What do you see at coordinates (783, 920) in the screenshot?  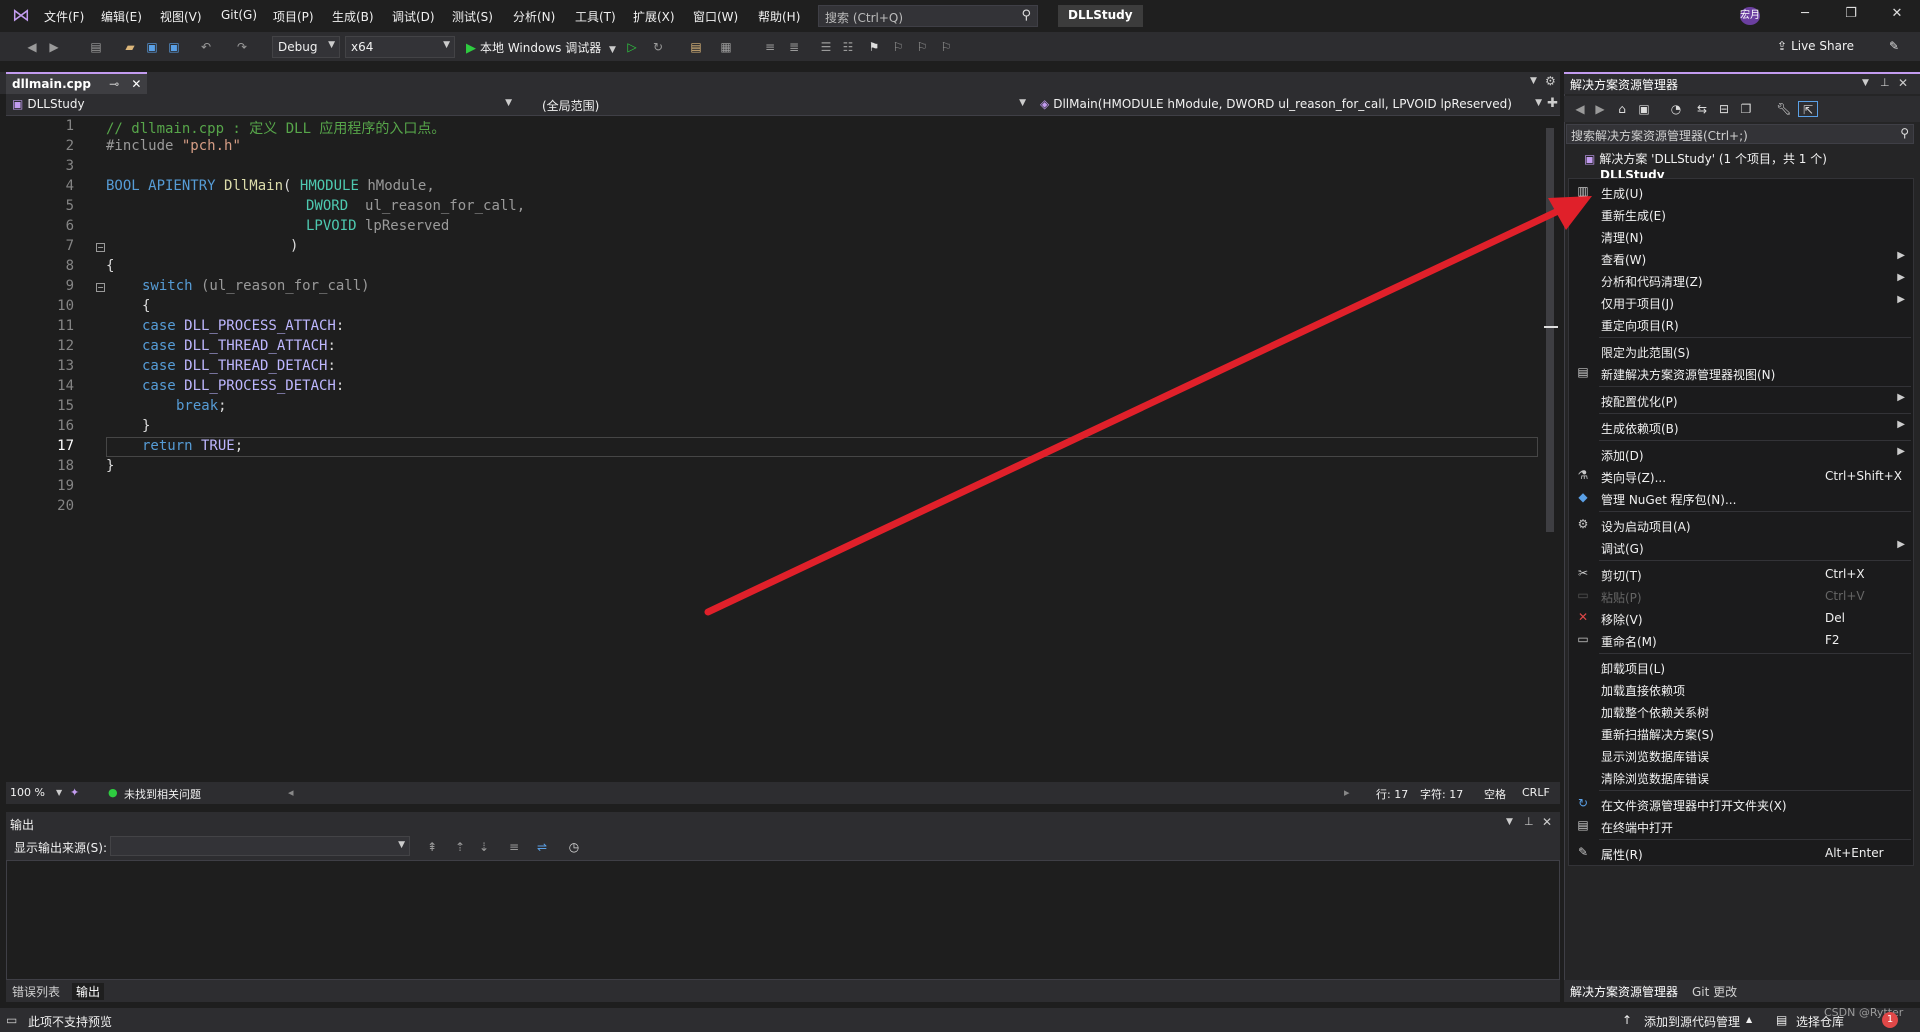 I see `output-text-area` at bounding box center [783, 920].